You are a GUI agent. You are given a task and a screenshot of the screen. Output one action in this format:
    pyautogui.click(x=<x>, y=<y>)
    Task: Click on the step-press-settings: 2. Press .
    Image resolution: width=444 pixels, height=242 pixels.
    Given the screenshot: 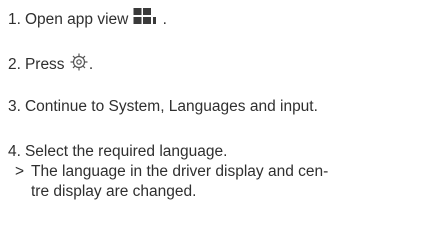 What is the action you would take?
    pyautogui.click(x=50, y=64)
    